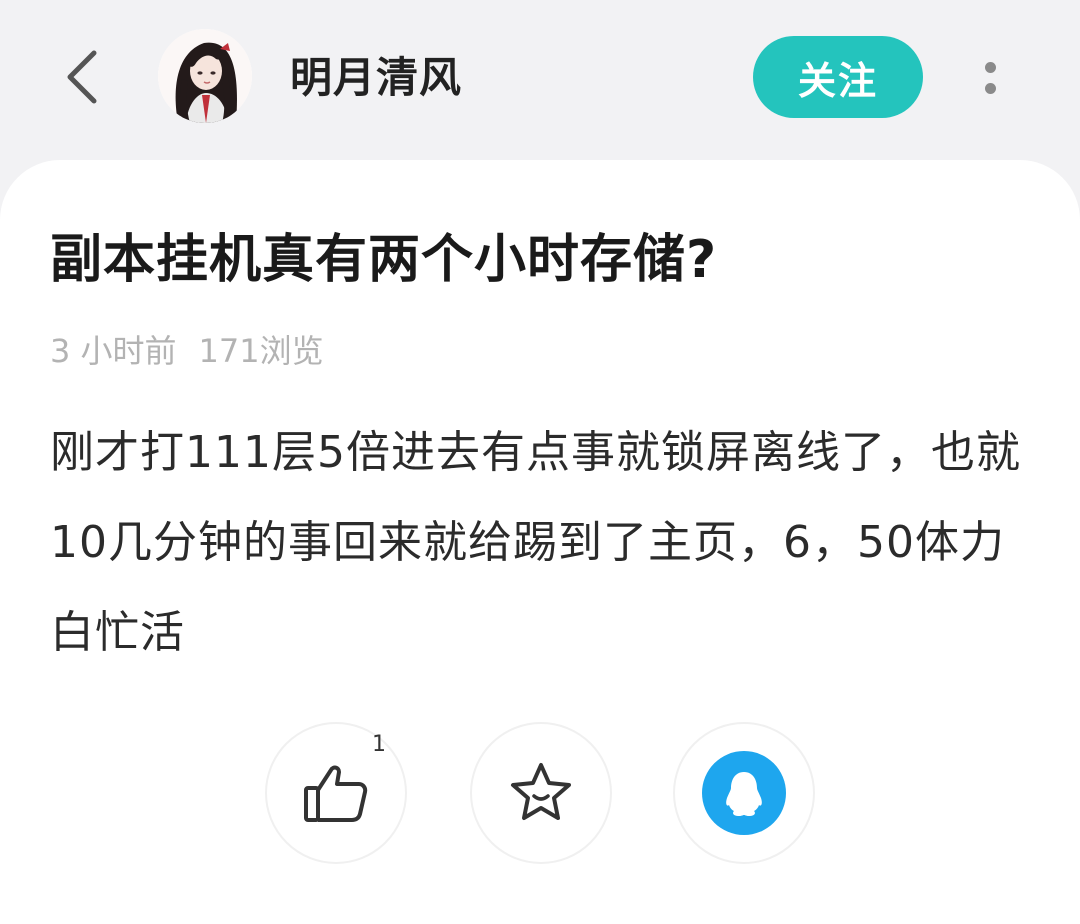  I want to click on qq-share-circle, so click(744, 793).